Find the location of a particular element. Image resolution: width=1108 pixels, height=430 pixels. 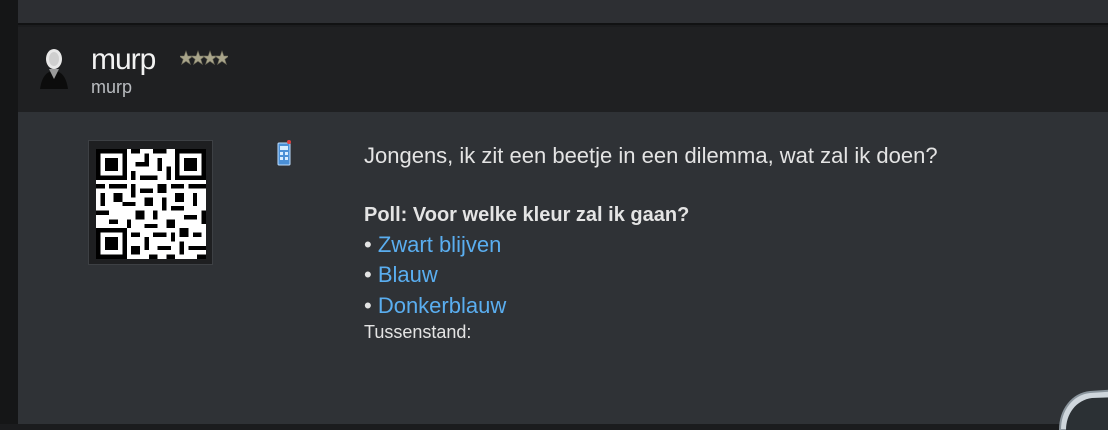

poll-option: • Donkerblauw is located at coordinates (435, 306).